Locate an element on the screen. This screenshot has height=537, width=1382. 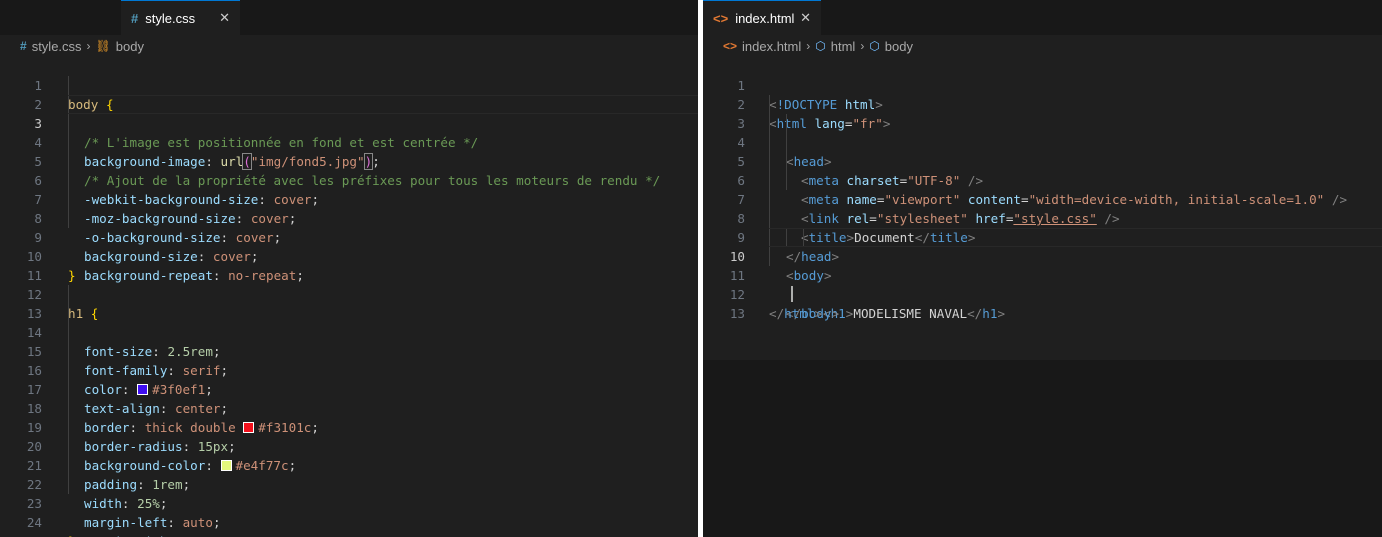
code-line: 3 <head> is located at coordinates (1042, 132).